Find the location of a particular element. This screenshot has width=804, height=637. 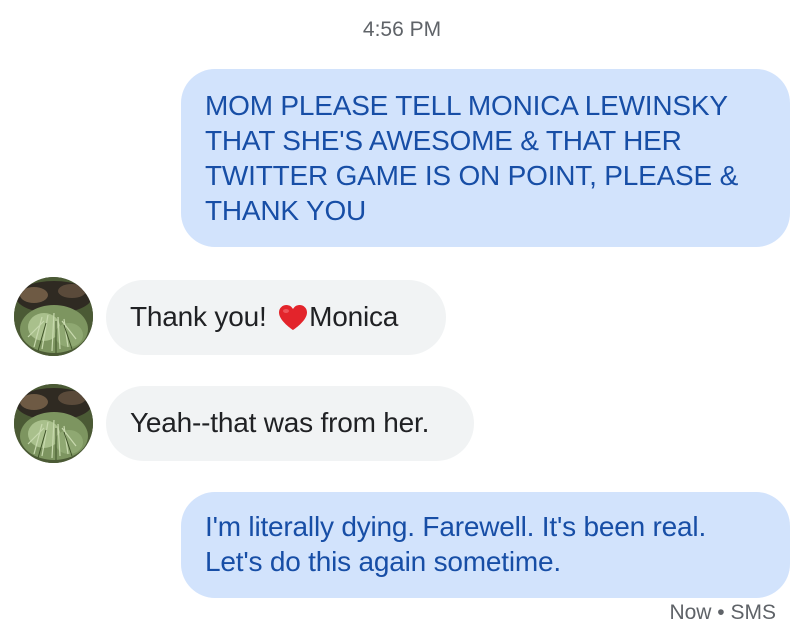

message-status: Now • SMS is located at coordinates (722, 612).